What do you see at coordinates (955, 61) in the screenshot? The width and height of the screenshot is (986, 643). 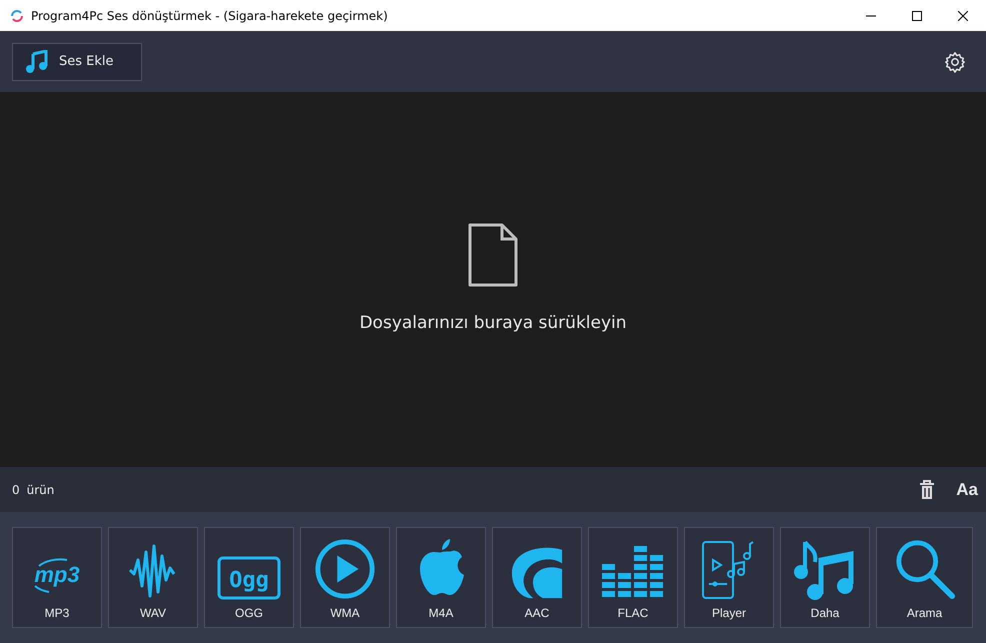 I see `settings-icon` at bounding box center [955, 61].